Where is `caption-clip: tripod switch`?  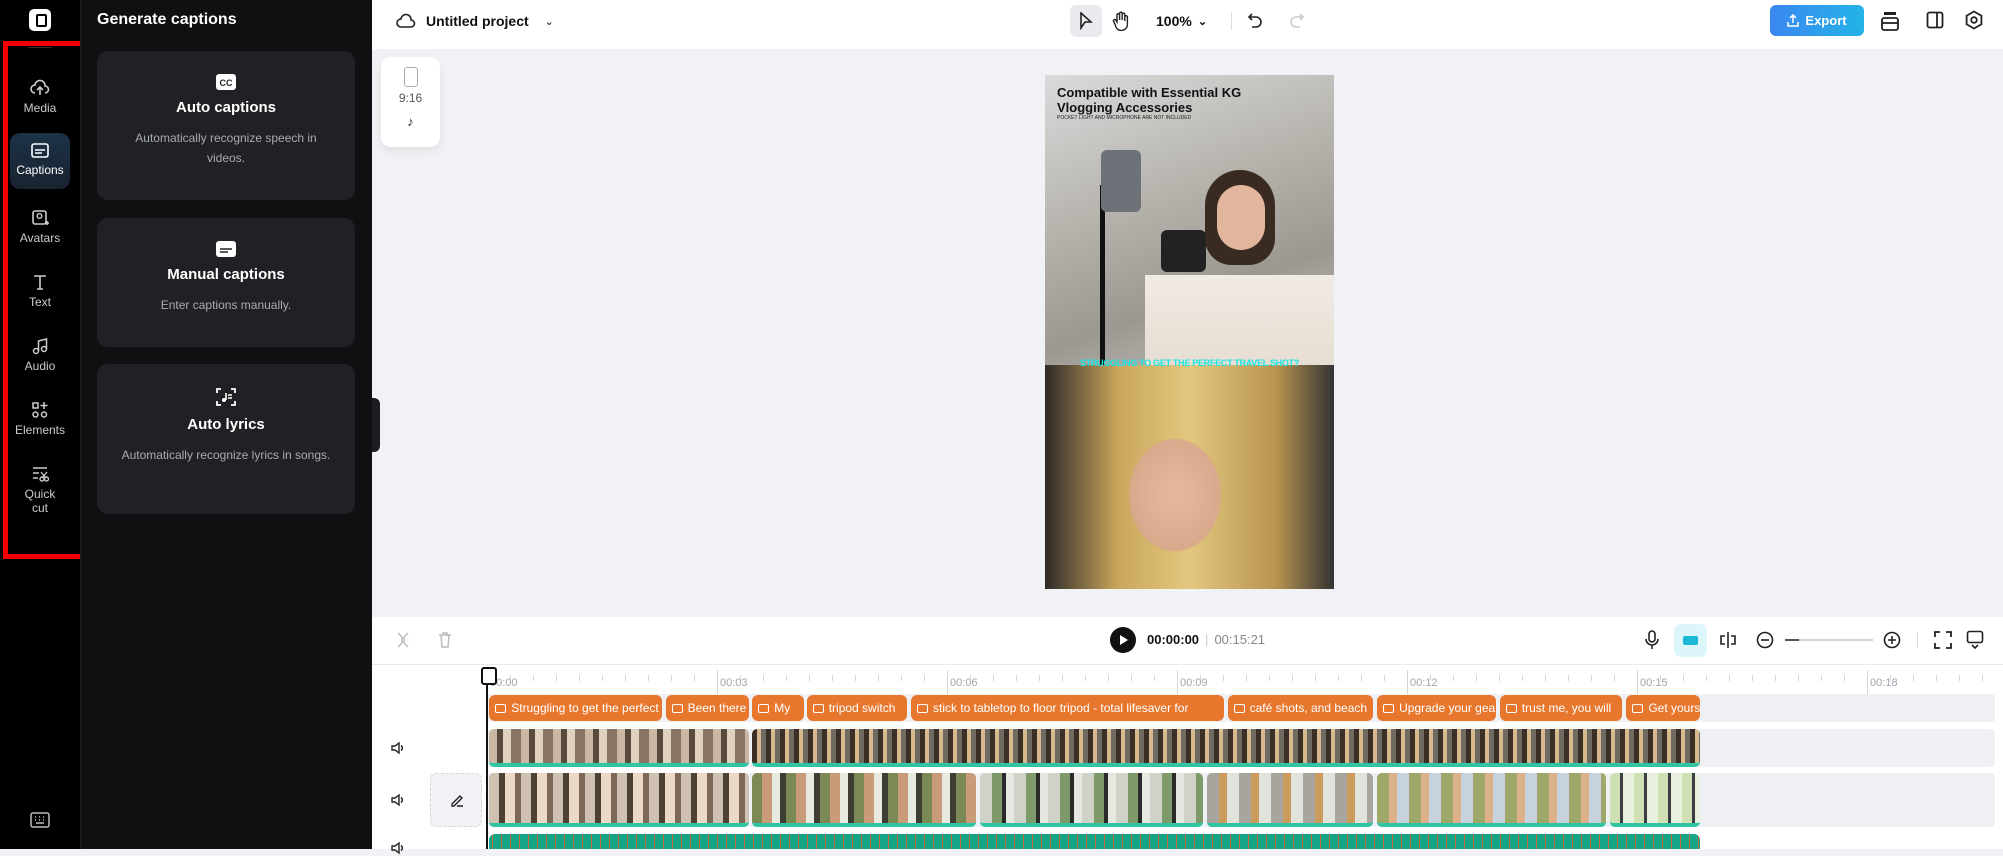 caption-clip: tripod switch is located at coordinates (857, 708).